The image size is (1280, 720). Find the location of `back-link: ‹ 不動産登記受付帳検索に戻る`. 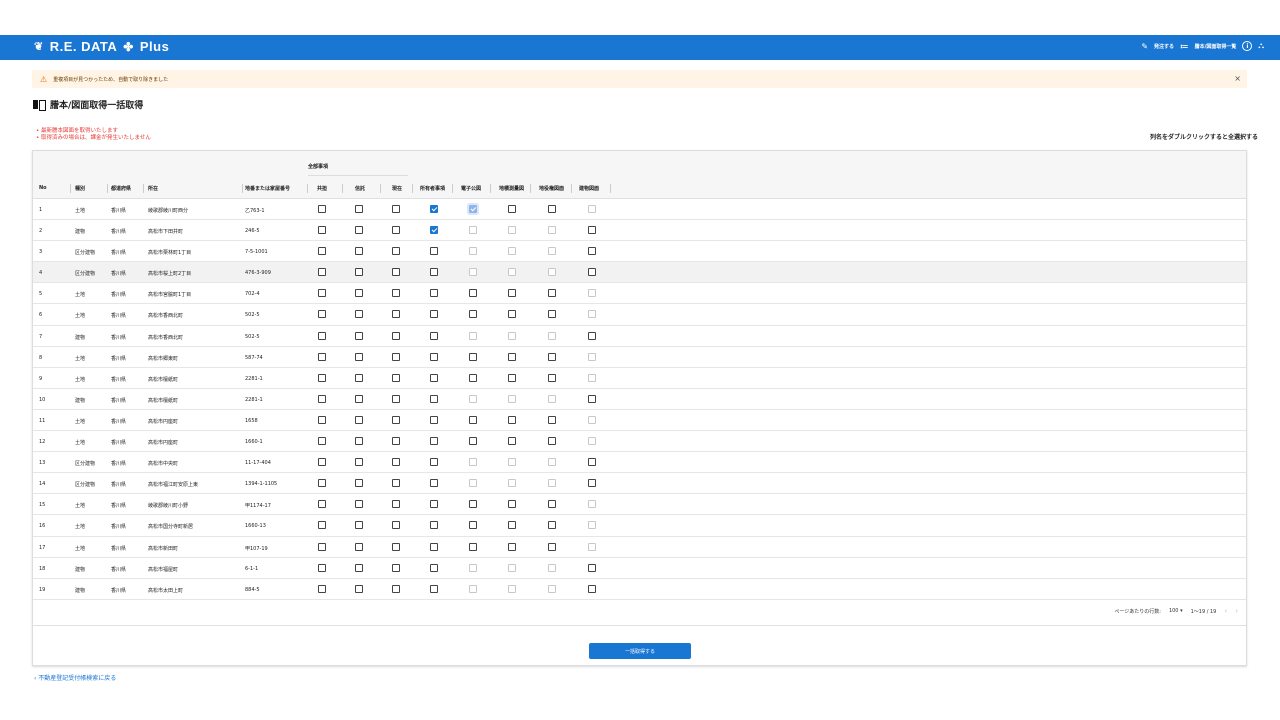

back-link: ‹ 不動産登記受付帳検索に戻る is located at coordinates (75, 677).